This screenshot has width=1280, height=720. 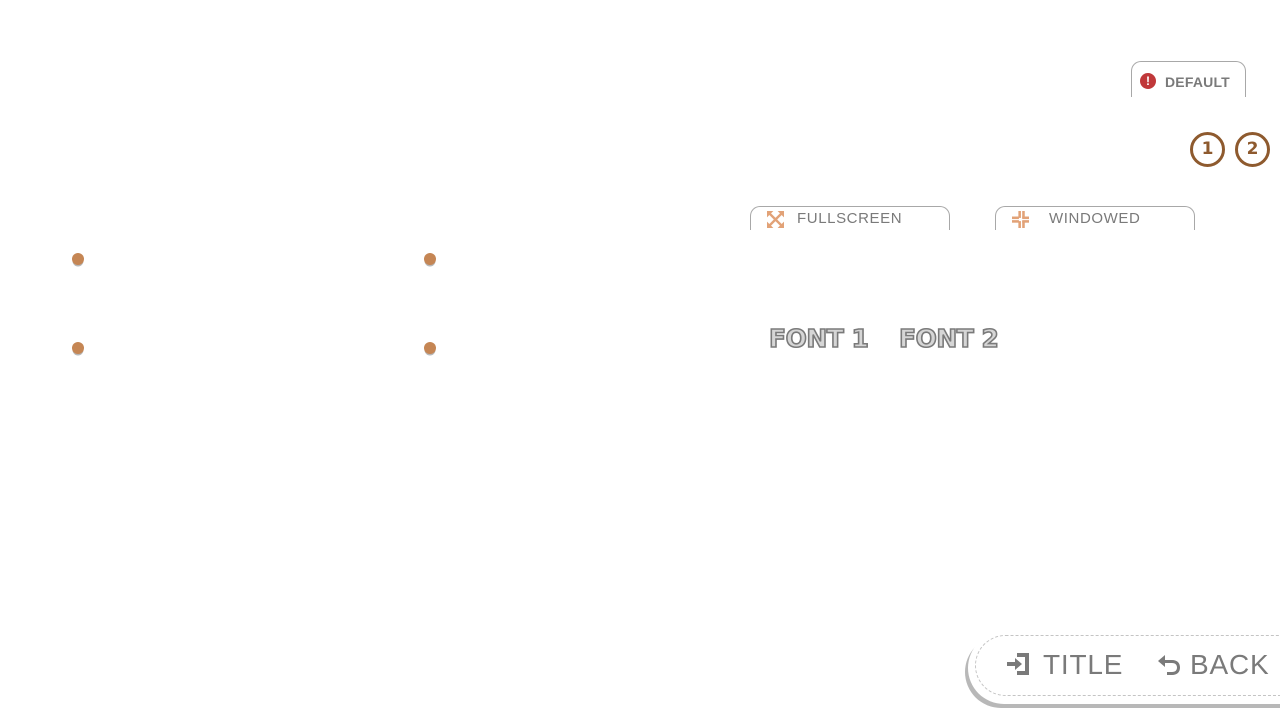 I want to click on windowed-label: WINDOWED, so click(x=1095, y=218).